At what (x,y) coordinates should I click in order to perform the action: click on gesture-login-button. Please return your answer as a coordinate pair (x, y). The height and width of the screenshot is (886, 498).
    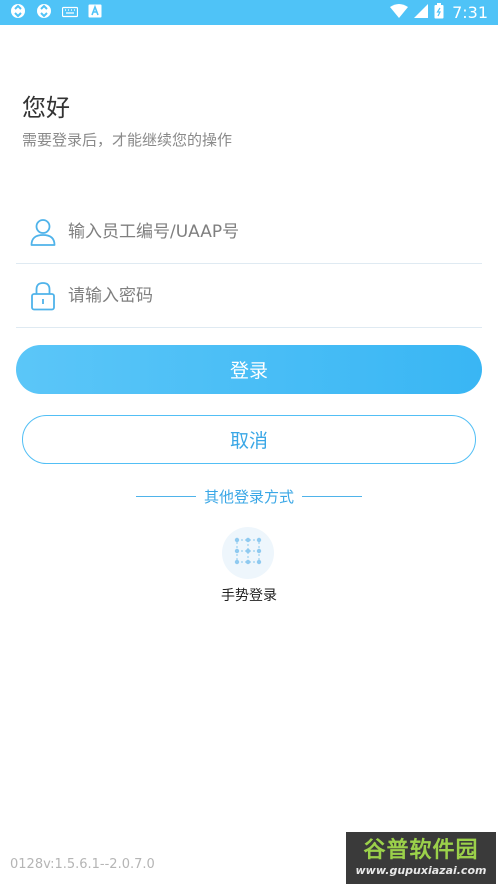
    Looking at the image, I should click on (248, 553).